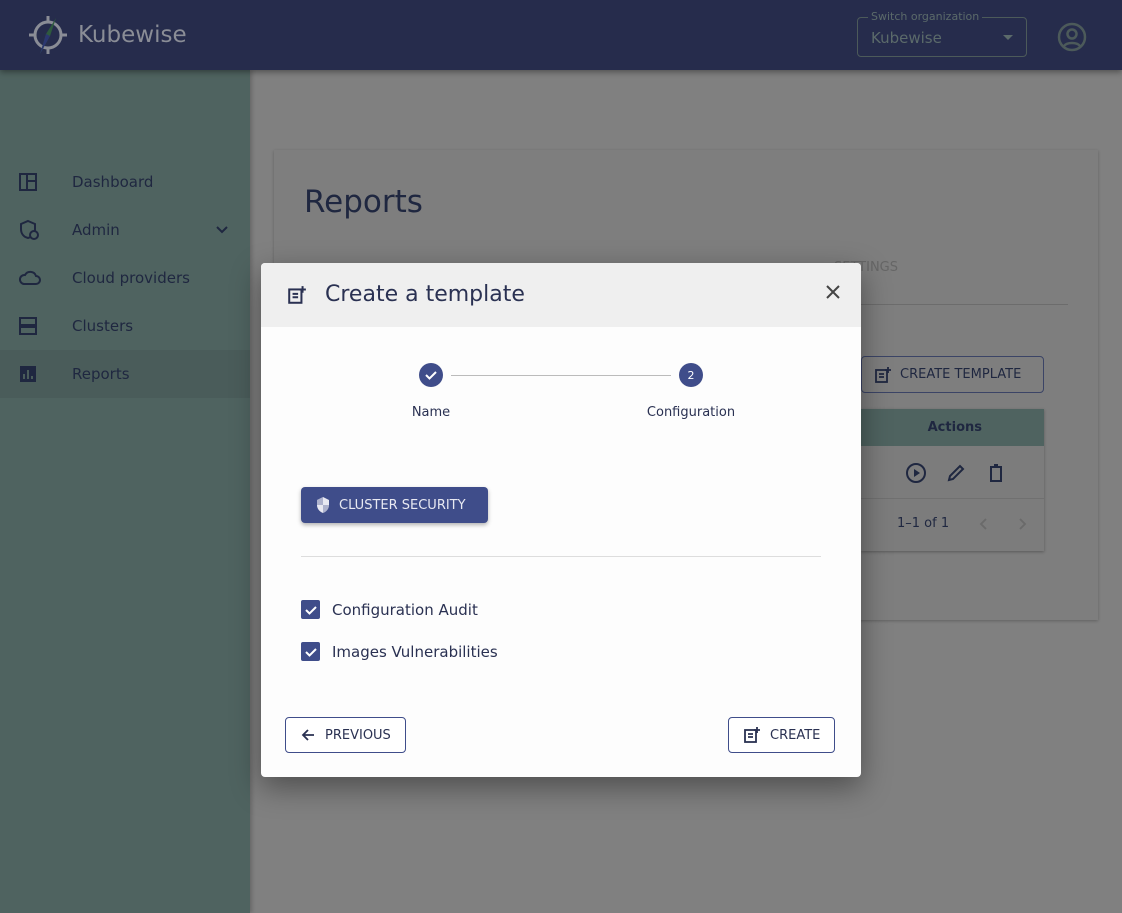 The image size is (1122, 913). I want to click on play-circle-icon, so click(916, 473).